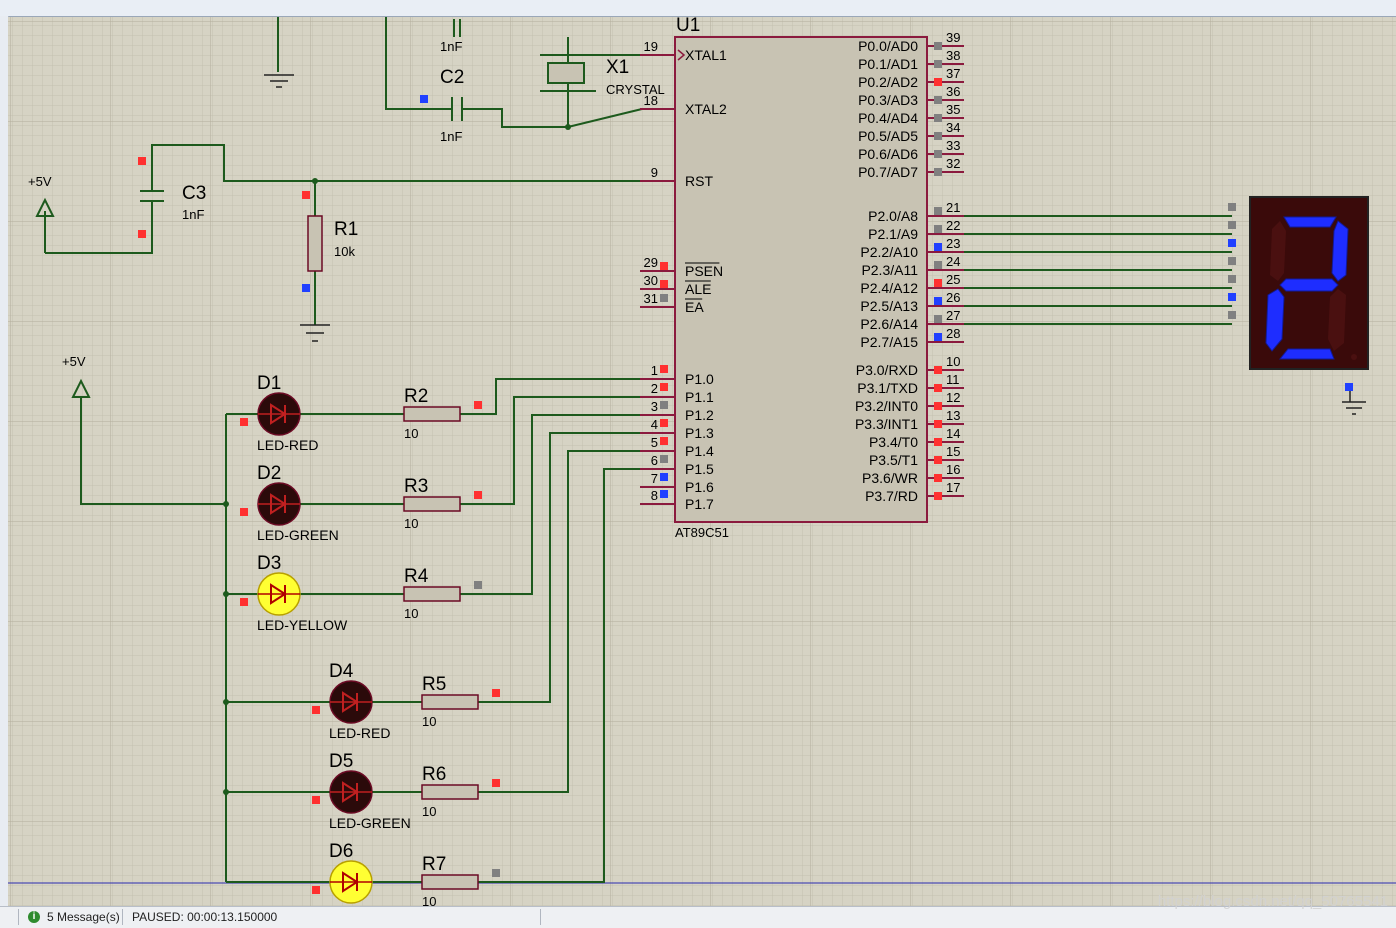  What do you see at coordinates (953, 451) in the screenshot?
I see `pin-number: 15` at bounding box center [953, 451].